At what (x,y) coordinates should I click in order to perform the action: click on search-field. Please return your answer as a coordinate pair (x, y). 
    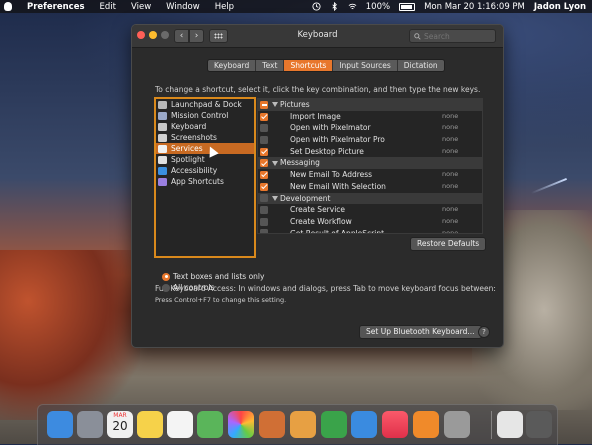
    Looking at the image, I should click on (452, 36).